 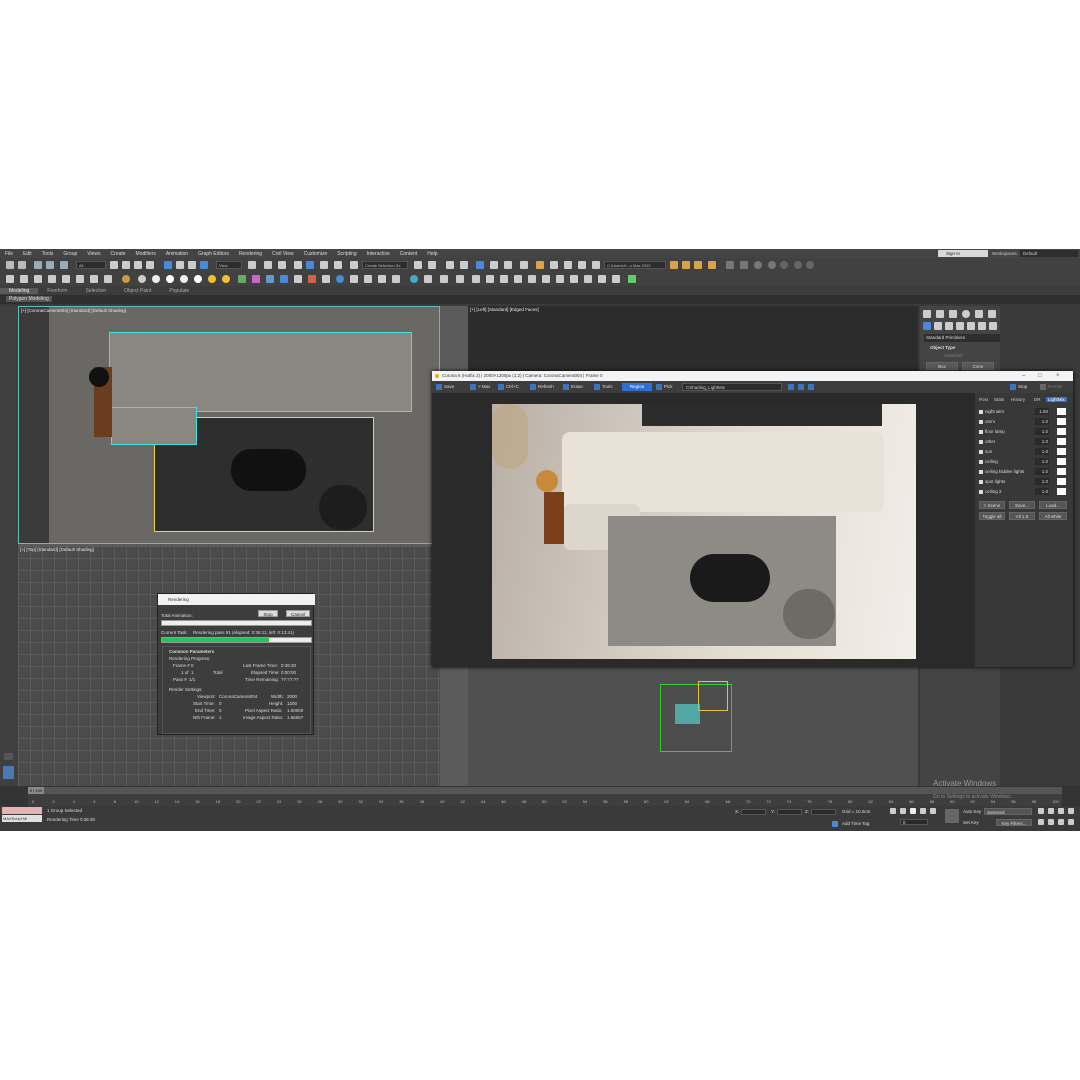 What do you see at coordinates (180, 265) in the screenshot?
I see `rotate-icon` at bounding box center [180, 265].